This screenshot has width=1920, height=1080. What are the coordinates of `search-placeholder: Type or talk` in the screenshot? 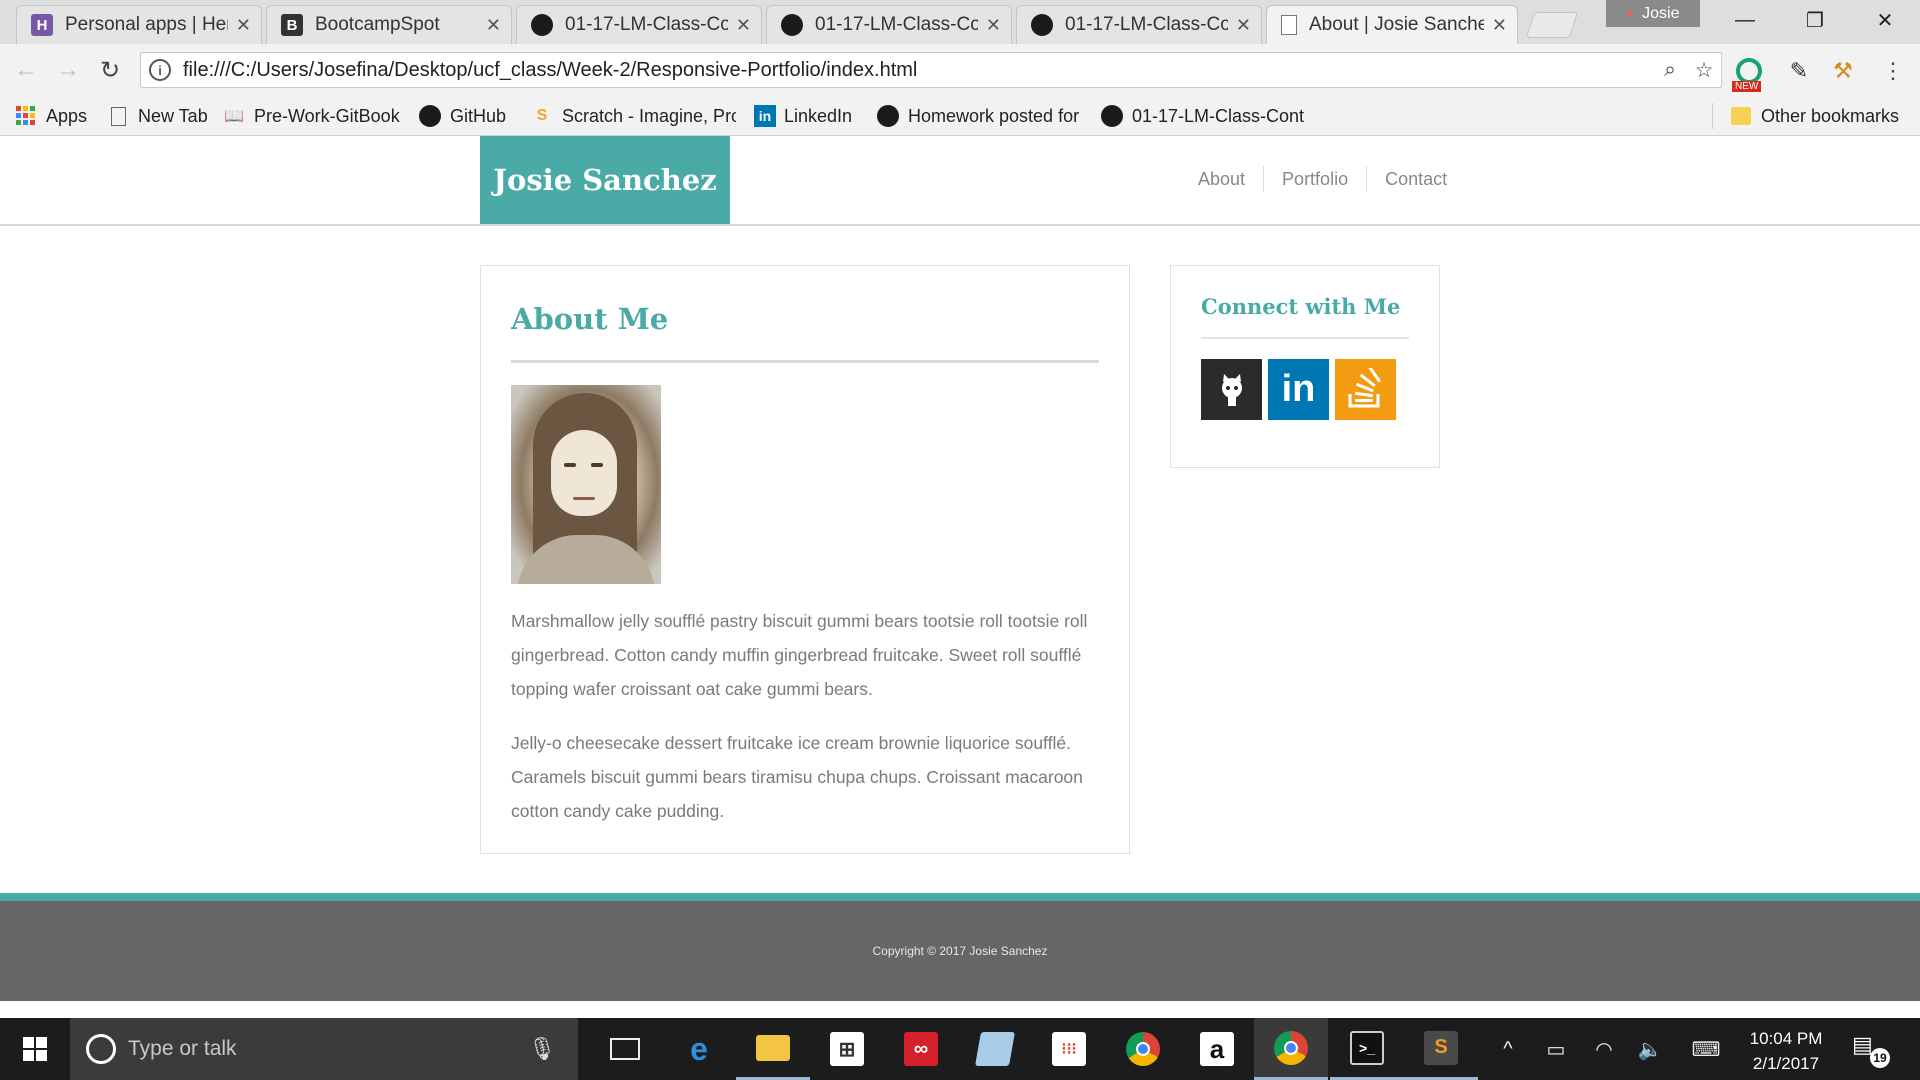 It's located at (182, 1048).